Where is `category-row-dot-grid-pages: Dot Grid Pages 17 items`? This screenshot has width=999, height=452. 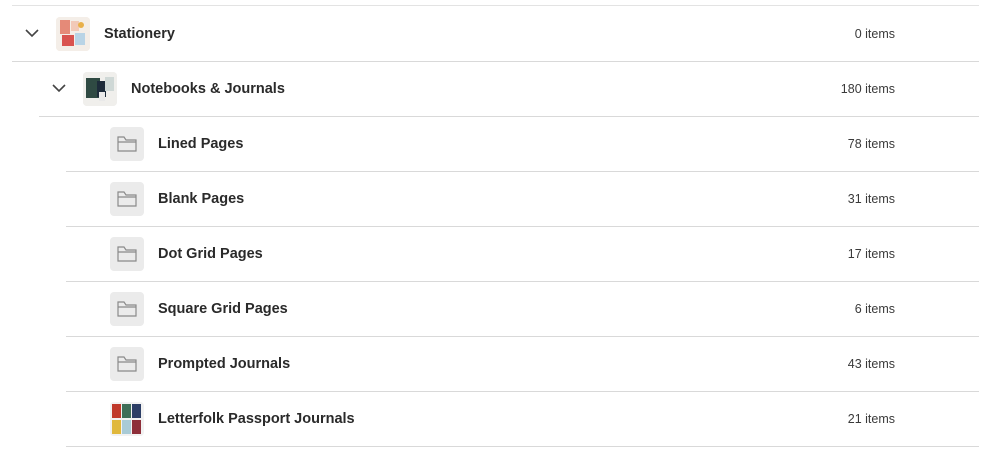 category-row-dot-grid-pages: Dot Grid Pages 17 items is located at coordinates (522, 254).